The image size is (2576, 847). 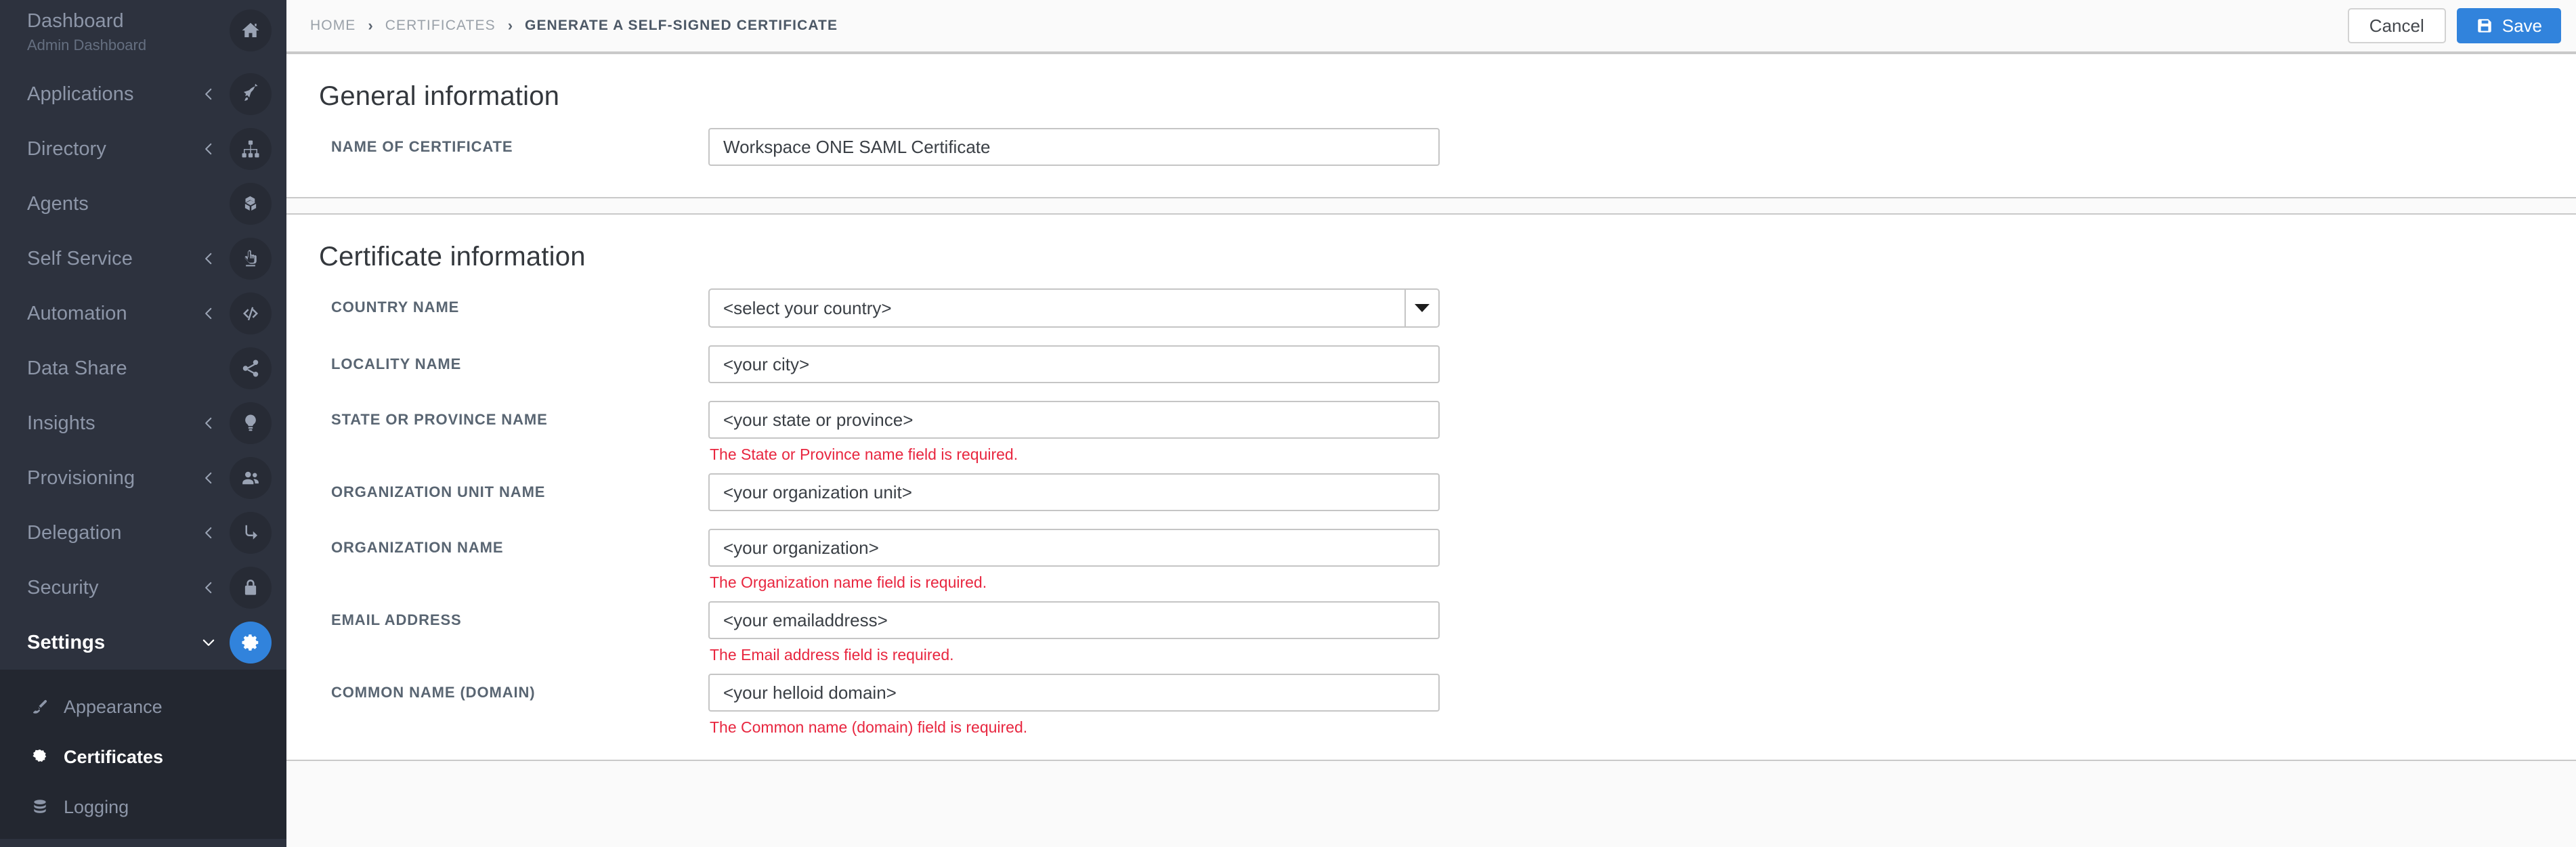 I want to click on organization-name-input: <your organization>, so click(x=1074, y=548).